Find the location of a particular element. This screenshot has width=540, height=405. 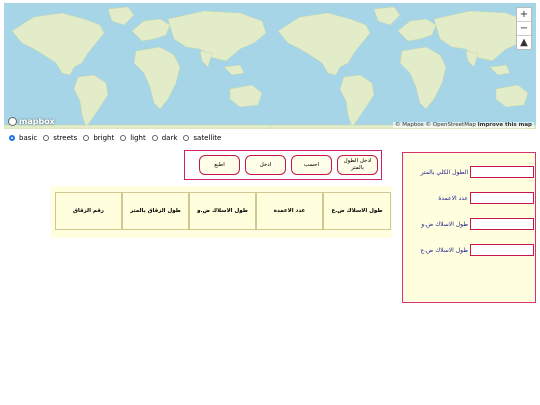

zoom-in-button: + is located at coordinates (524, 15).